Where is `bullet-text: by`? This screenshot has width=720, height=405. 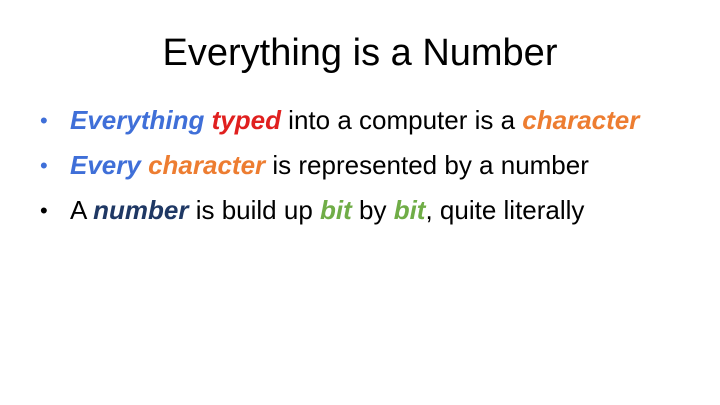
bullet-text: by is located at coordinates (372, 210).